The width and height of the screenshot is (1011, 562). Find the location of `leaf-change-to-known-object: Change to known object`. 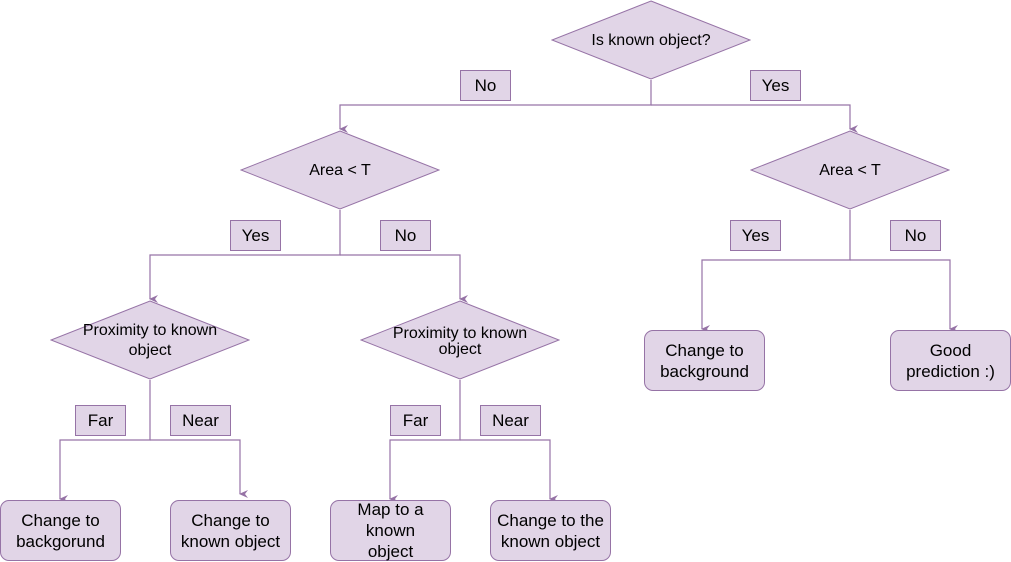

leaf-change-to-known-object: Change to known object is located at coordinates (230, 530).